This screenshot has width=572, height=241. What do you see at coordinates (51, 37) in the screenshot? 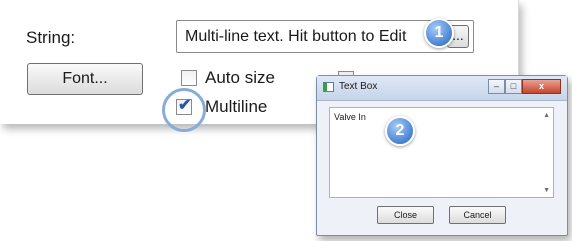
I see `string-label: String:` at bounding box center [51, 37].